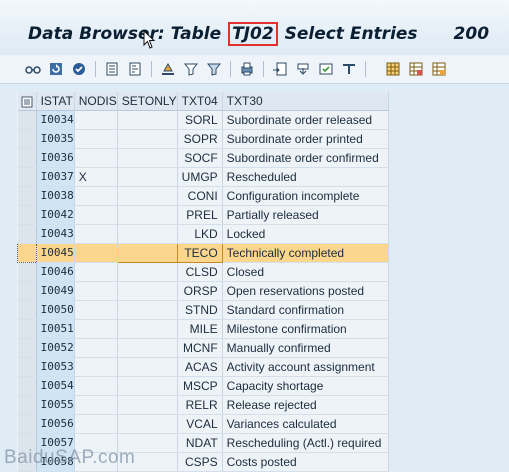 This screenshot has width=509, height=472. I want to click on cell-istat: I0043, so click(55, 234).